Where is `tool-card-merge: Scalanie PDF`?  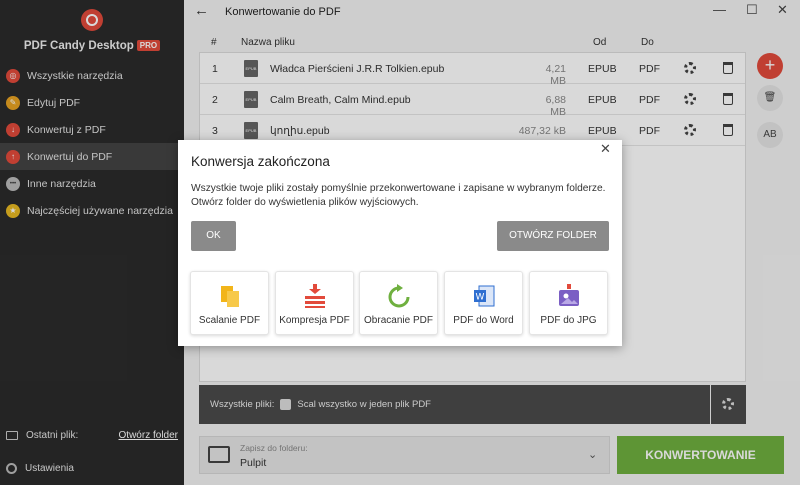
tool-card-merge: Scalanie PDF is located at coordinates (229, 303).